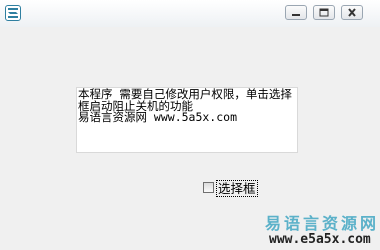  I want to click on checkbox-label: 选择框, so click(237, 188).